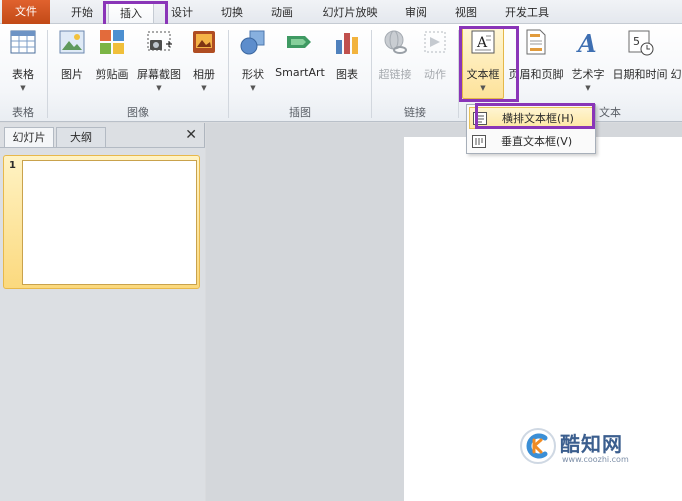  Describe the element at coordinates (109, 222) in the screenshot. I see `slide-thumbnail` at that location.